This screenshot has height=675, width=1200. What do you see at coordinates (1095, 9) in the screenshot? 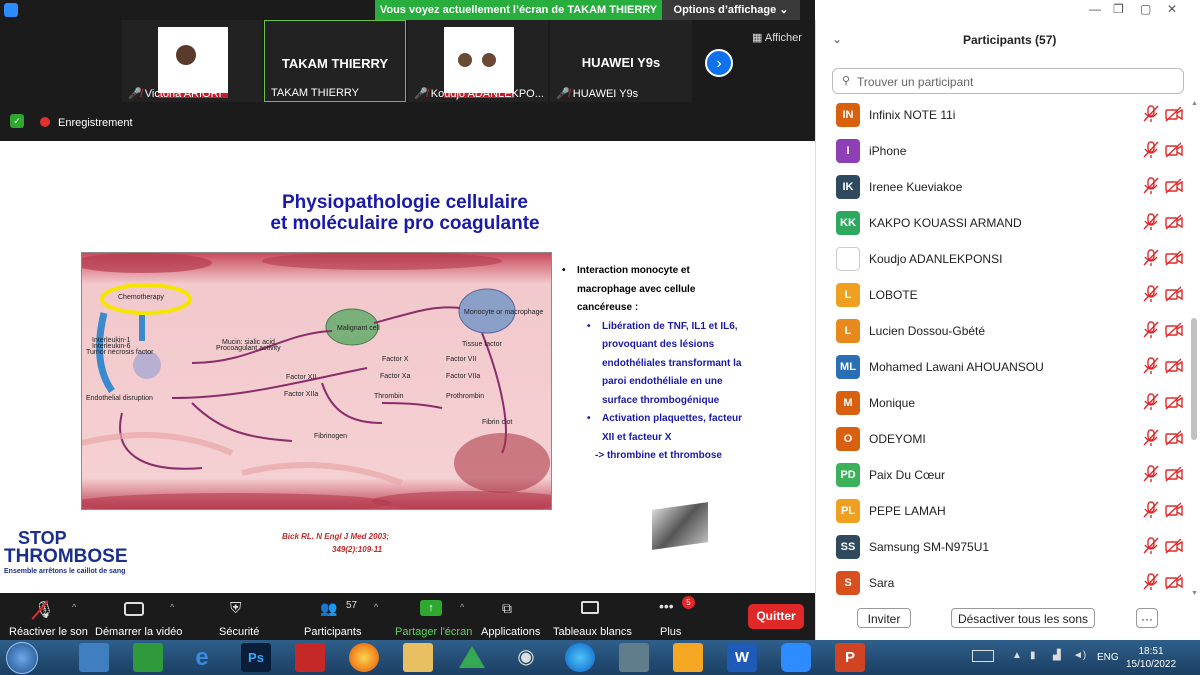
I see `minimize-icon: —` at bounding box center [1095, 9].